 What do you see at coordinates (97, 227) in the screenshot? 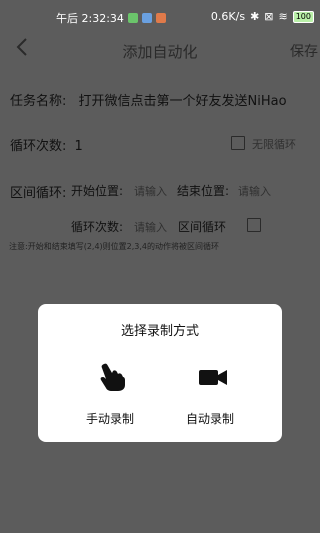
I see `range-loop-count-label: 循环次数:` at bounding box center [97, 227].